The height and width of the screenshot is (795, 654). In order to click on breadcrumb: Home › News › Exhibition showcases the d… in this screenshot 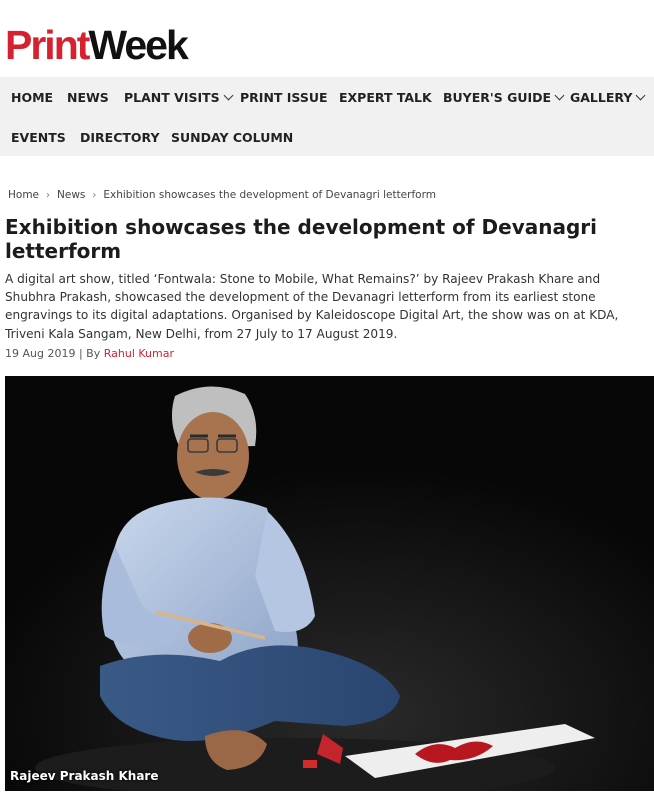, I will do `click(222, 195)`.